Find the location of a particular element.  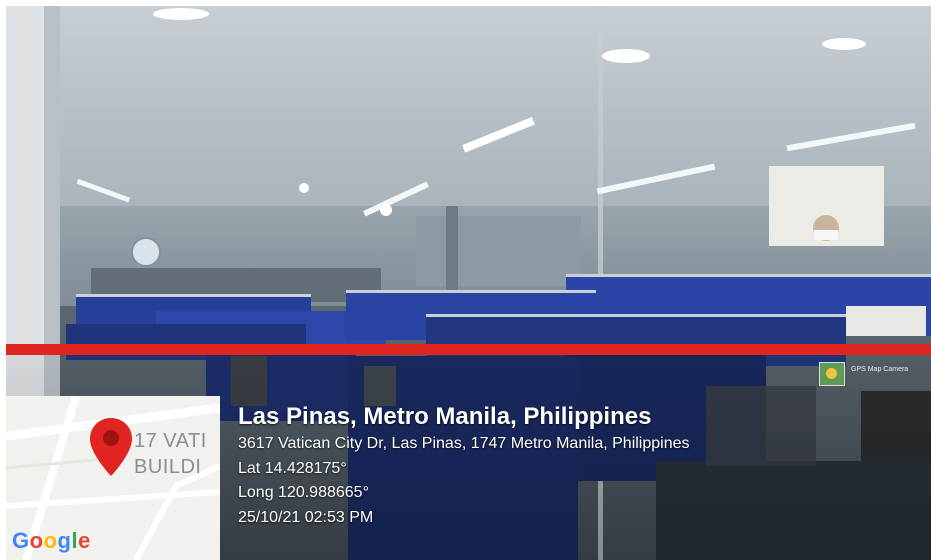

latitude-line: Lat 14.428175° is located at coordinates (292, 468).